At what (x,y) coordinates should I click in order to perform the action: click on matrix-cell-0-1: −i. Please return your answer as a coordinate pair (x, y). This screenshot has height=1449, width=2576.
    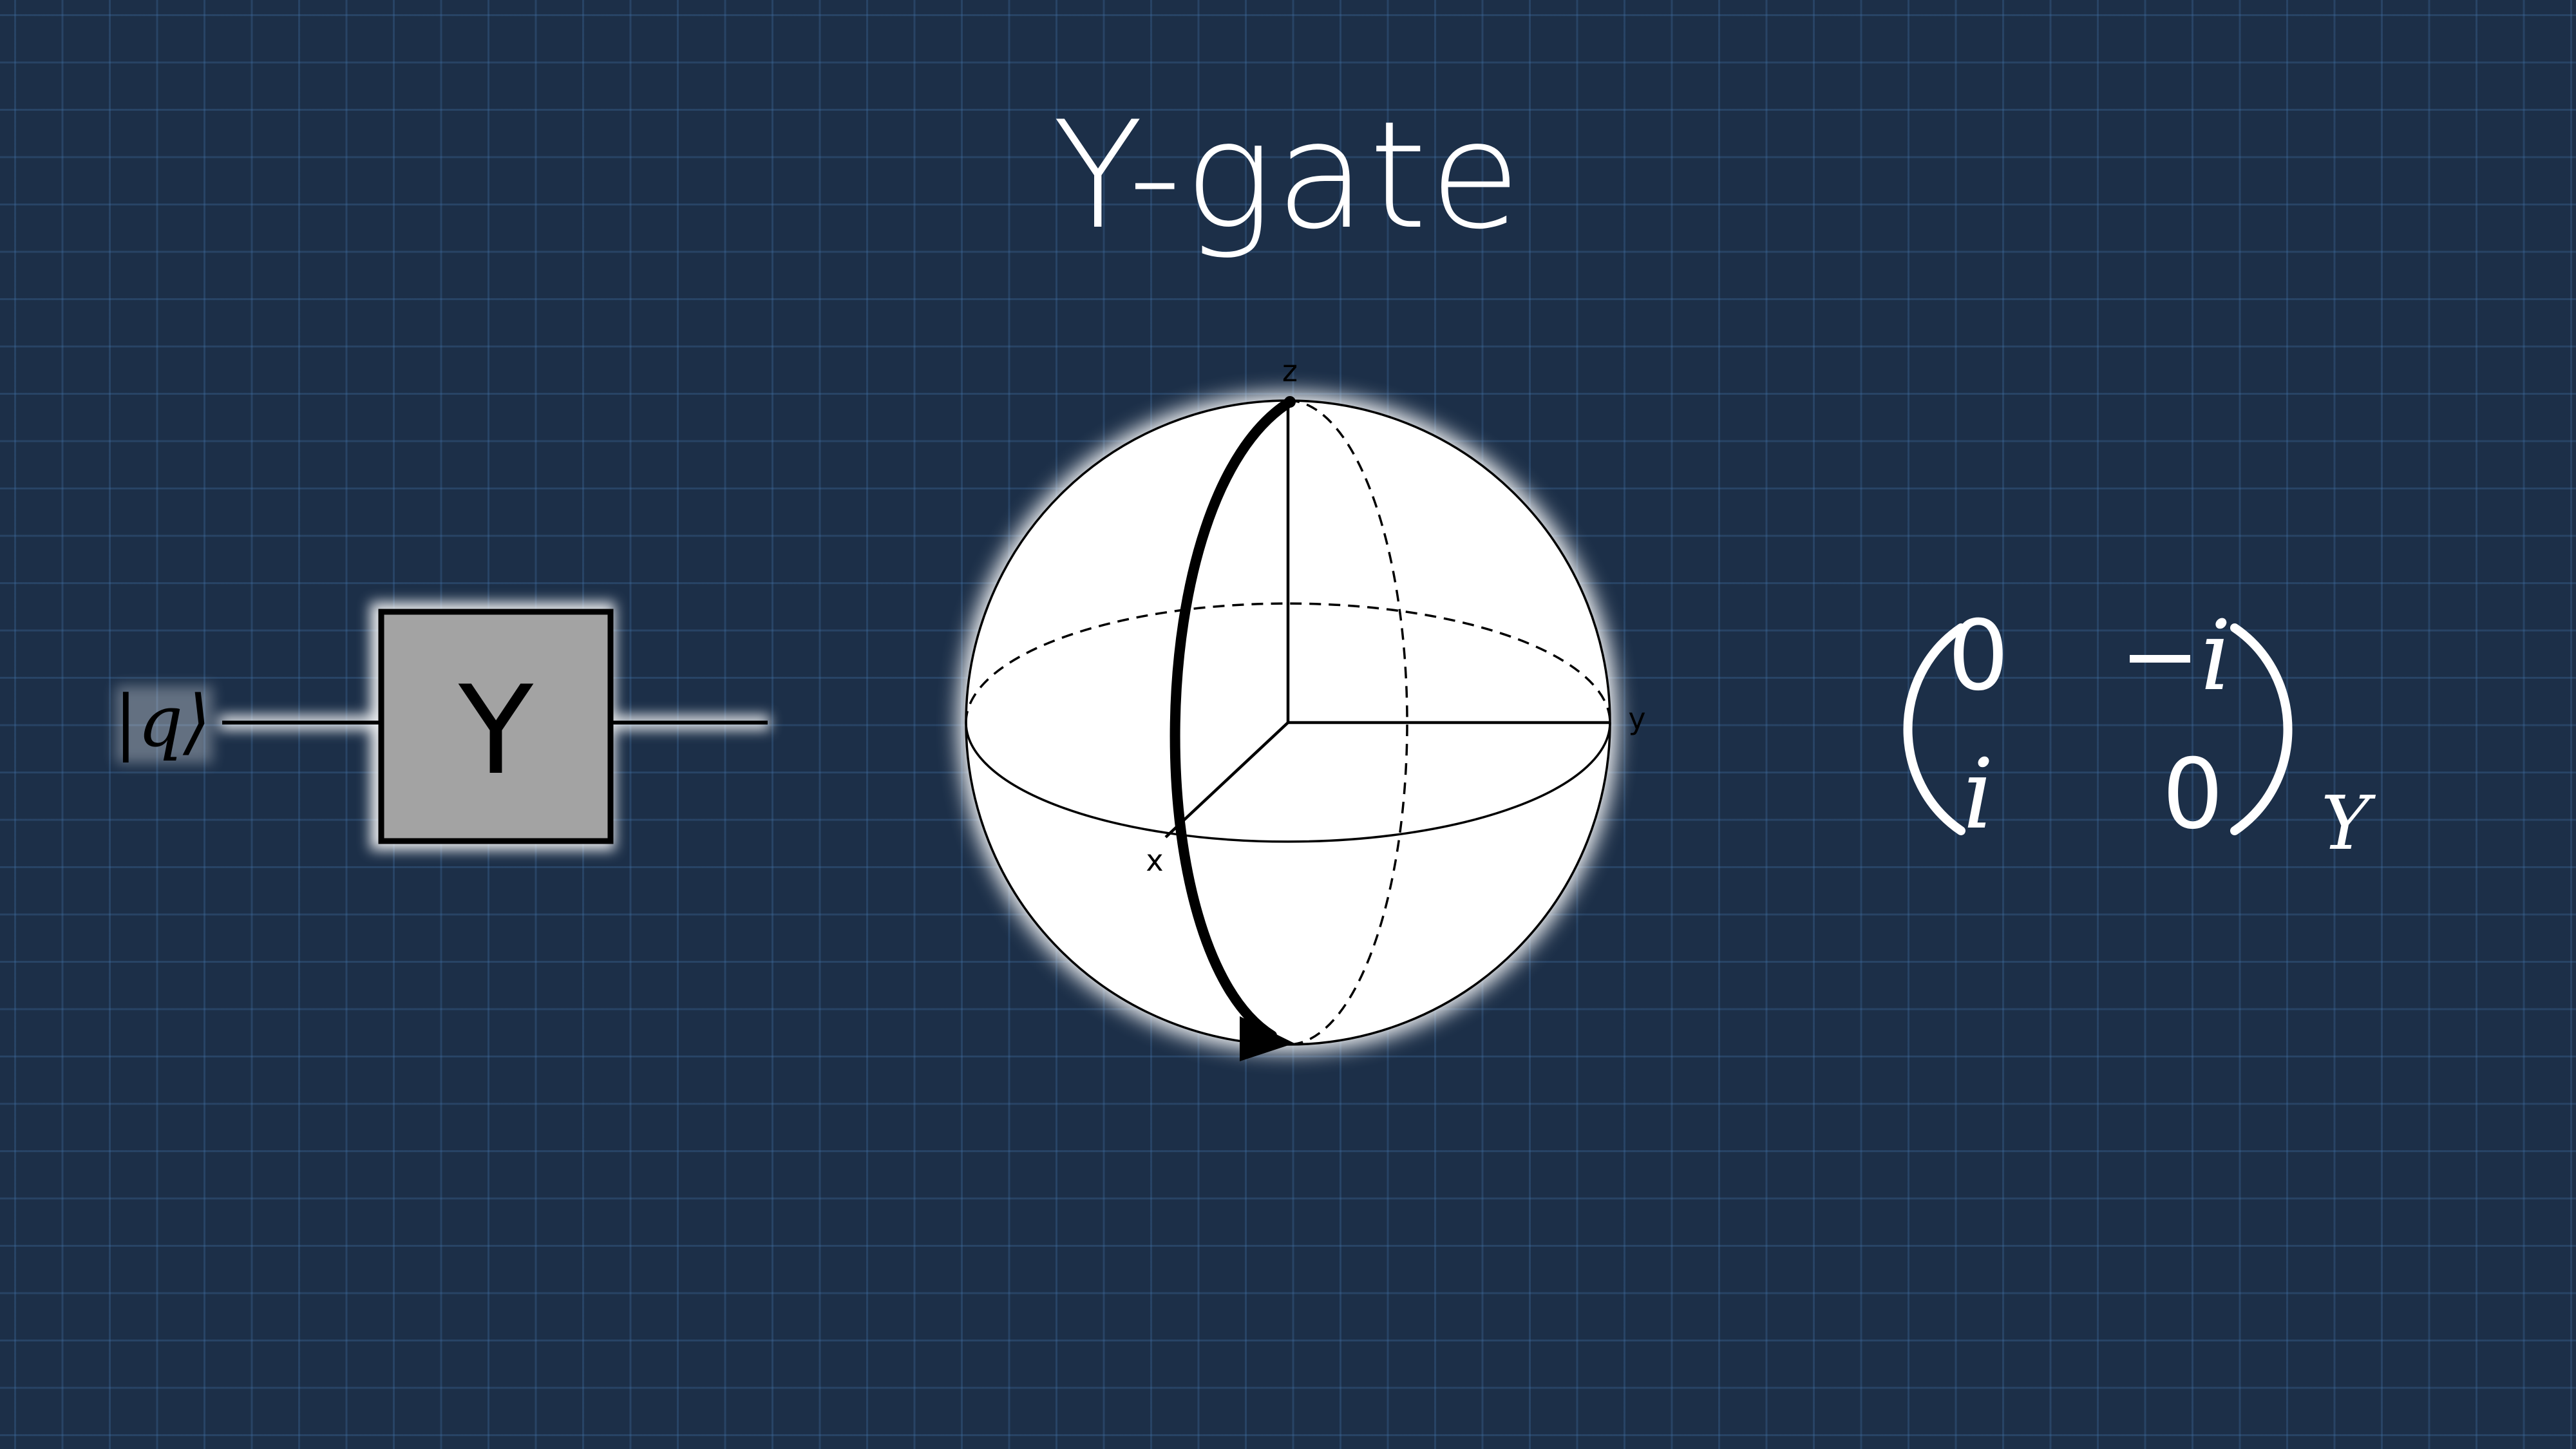
    Looking at the image, I should click on (2175, 656).